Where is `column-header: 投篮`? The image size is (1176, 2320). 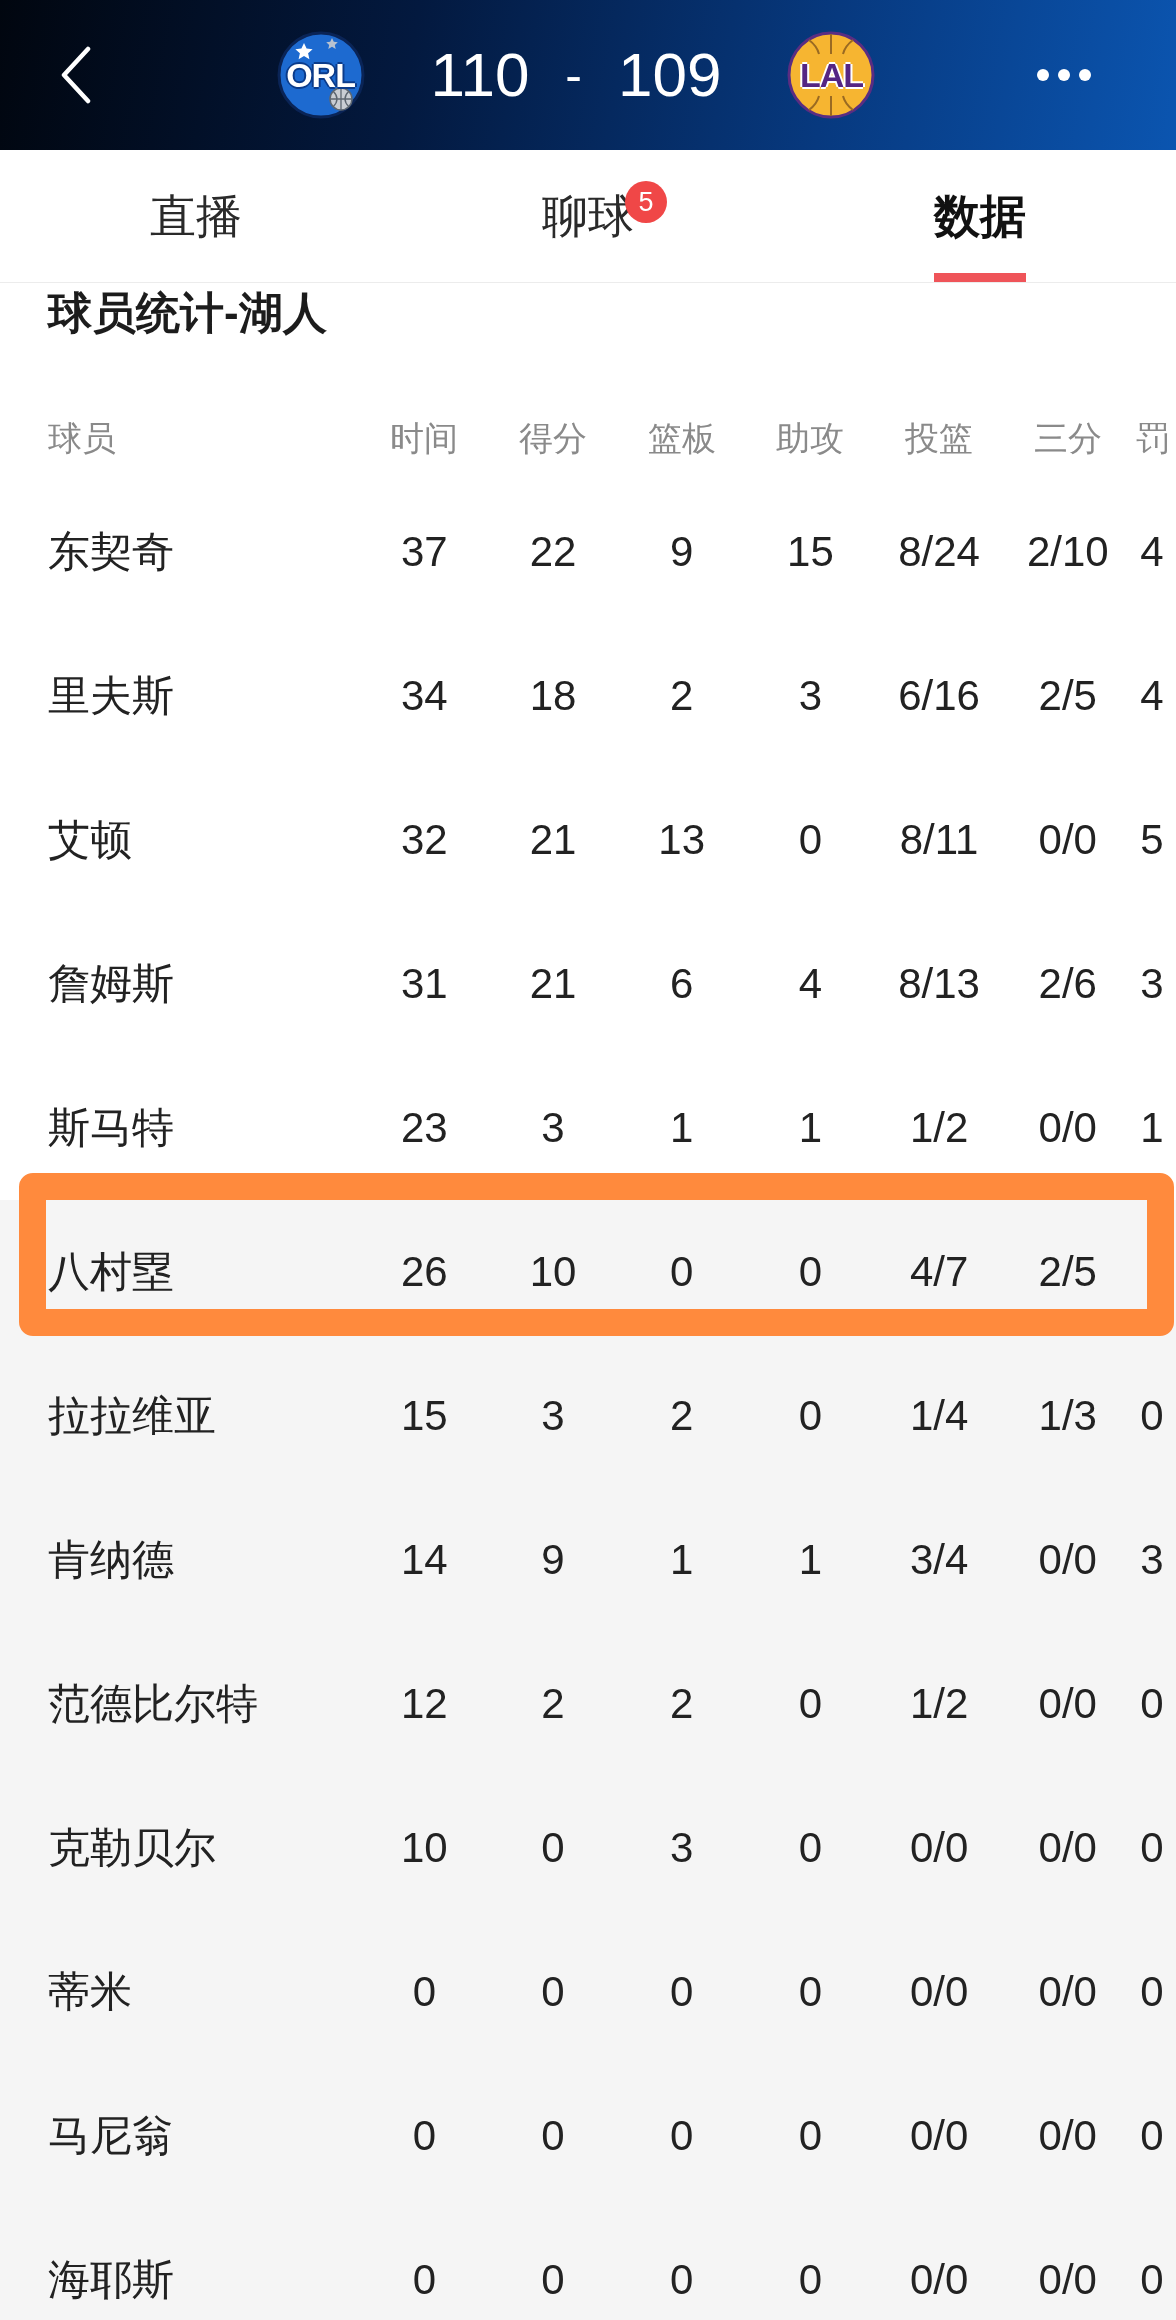
column-header: 投篮 is located at coordinates (939, 437).